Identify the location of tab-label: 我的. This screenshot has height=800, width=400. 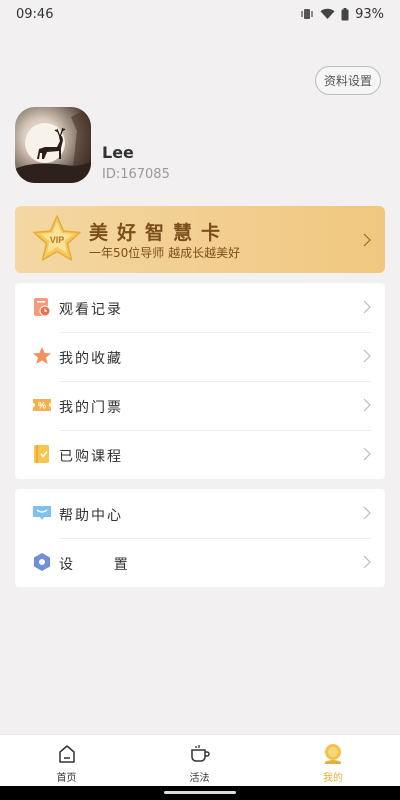
(333, 778).